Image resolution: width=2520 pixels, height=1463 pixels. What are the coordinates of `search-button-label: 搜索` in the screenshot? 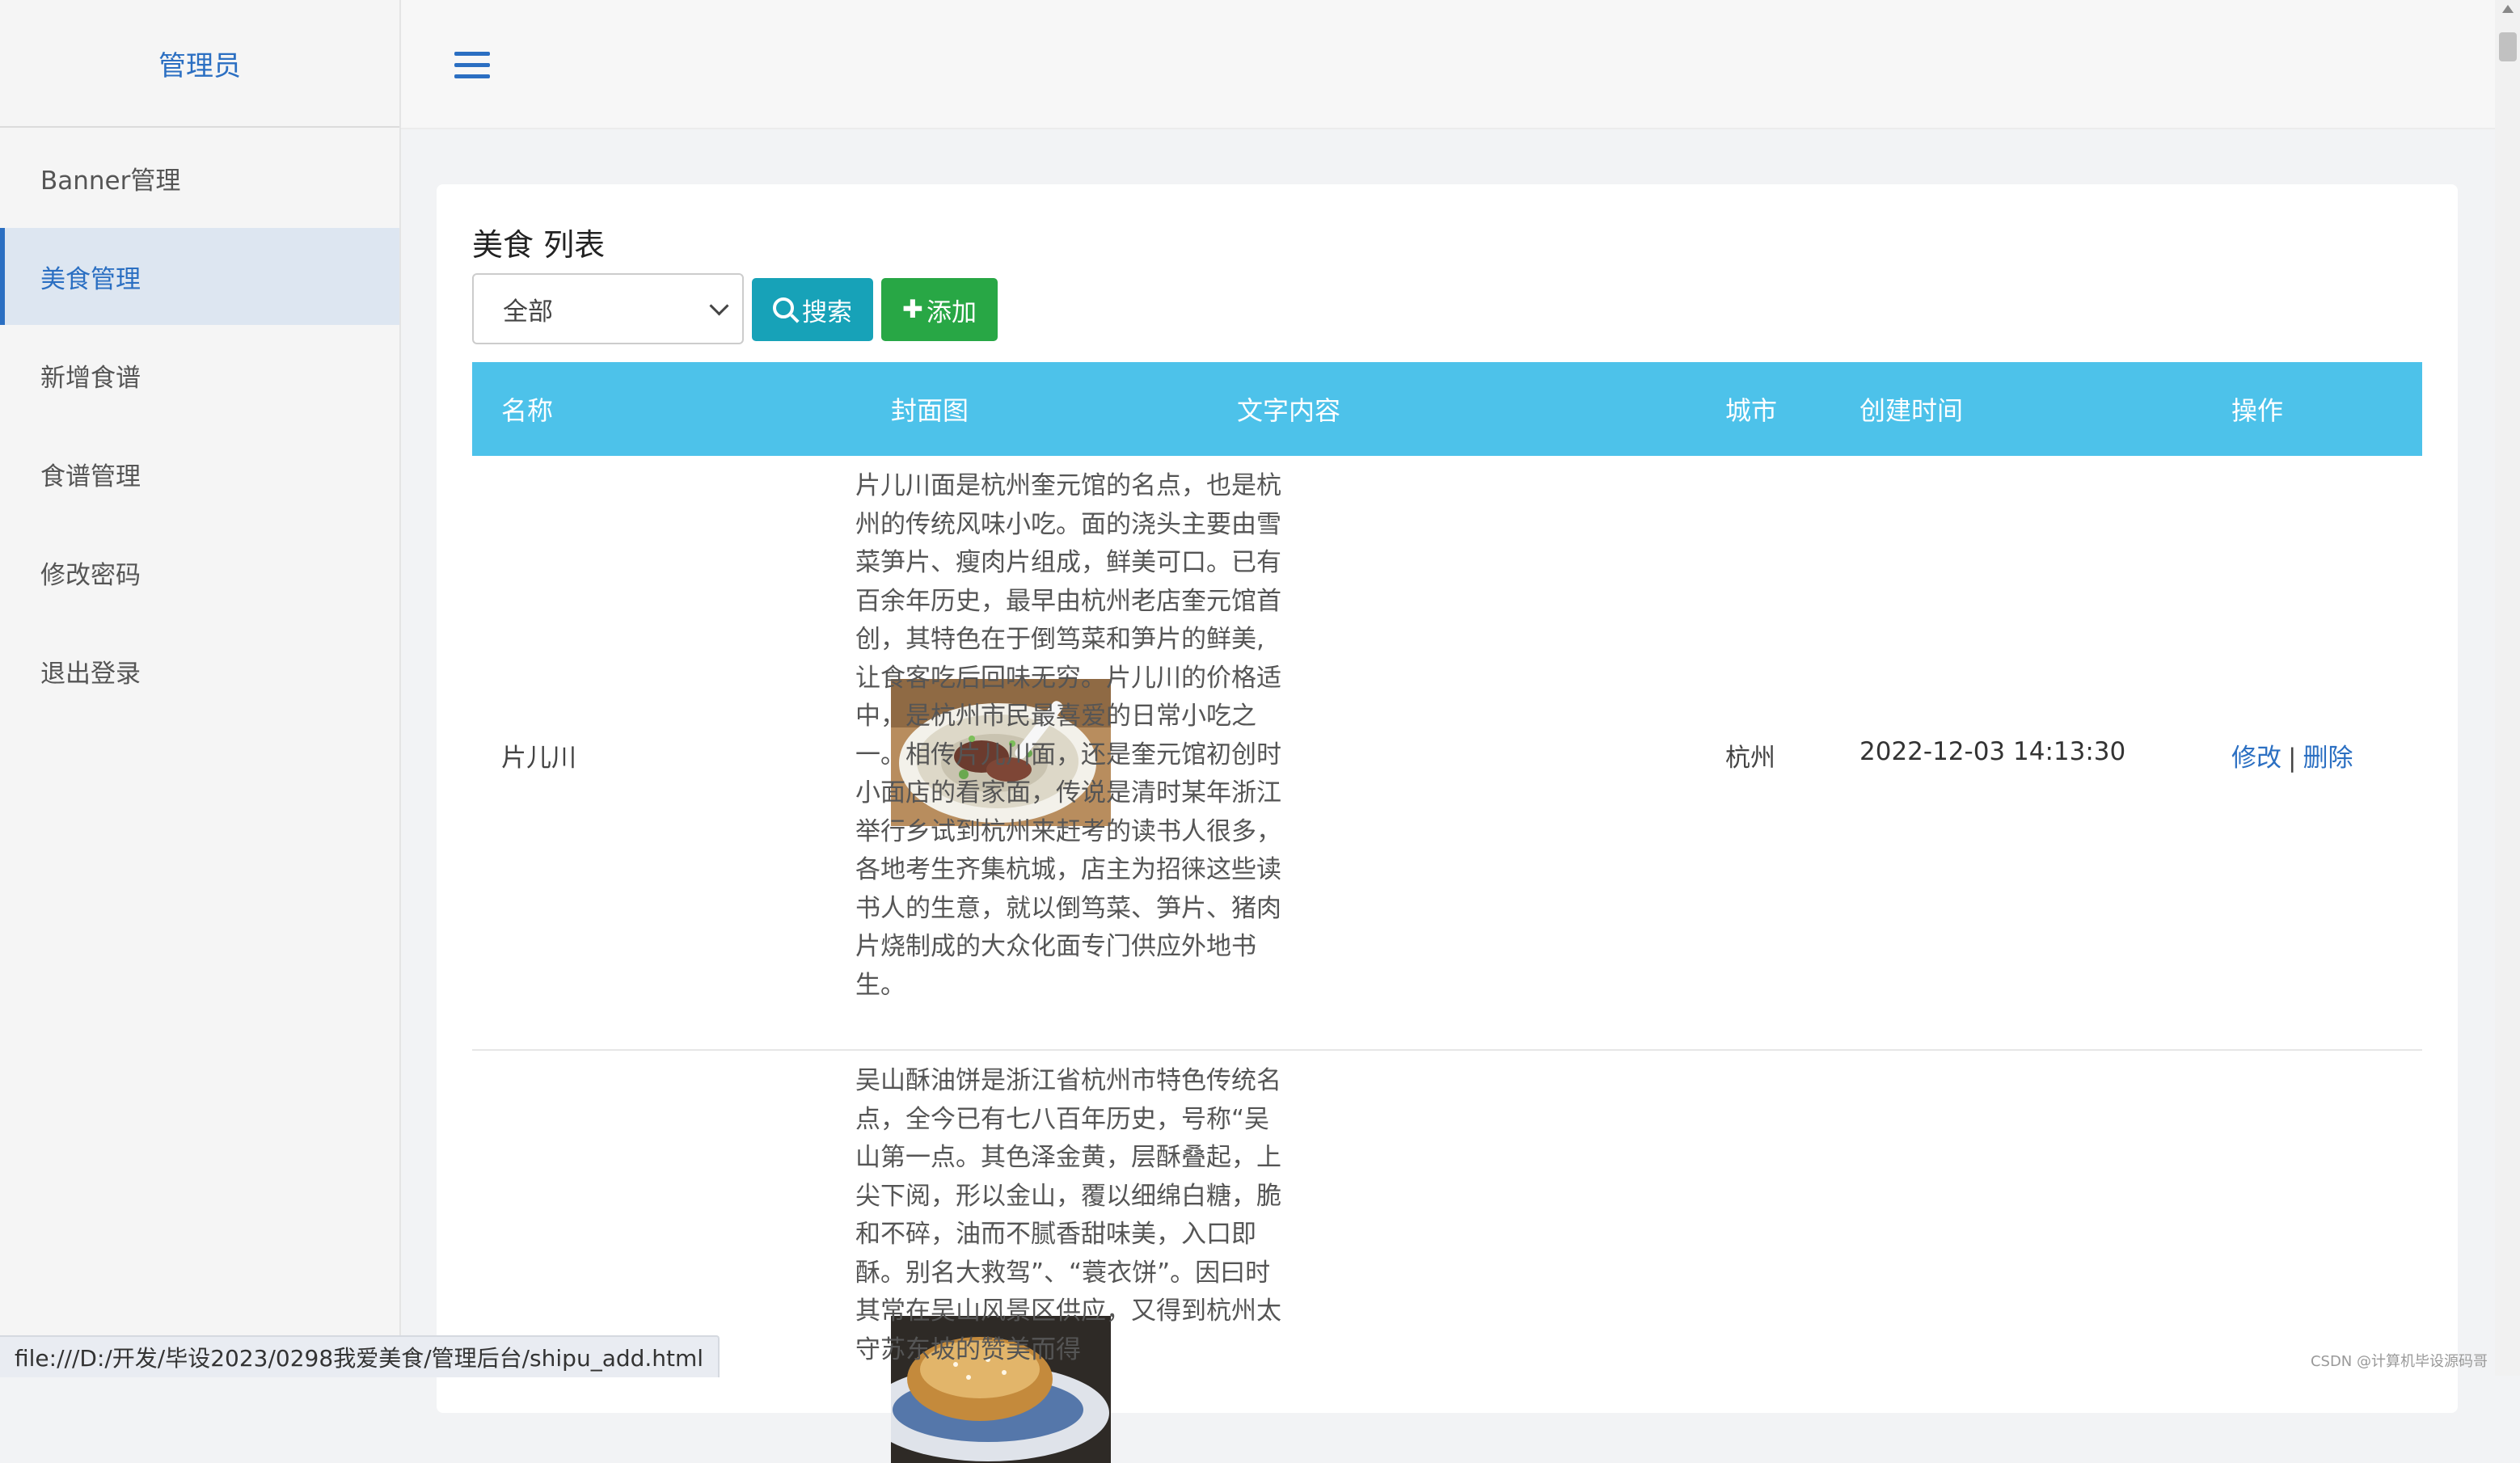 It's located at (827, 312).